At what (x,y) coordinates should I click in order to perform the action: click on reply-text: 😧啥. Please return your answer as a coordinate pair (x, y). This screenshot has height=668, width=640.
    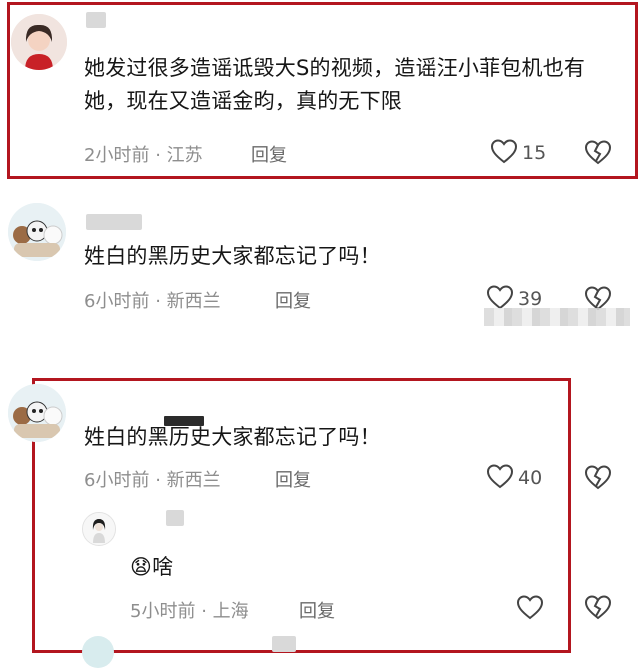
    Looking at the image, I should click on (340, 567).